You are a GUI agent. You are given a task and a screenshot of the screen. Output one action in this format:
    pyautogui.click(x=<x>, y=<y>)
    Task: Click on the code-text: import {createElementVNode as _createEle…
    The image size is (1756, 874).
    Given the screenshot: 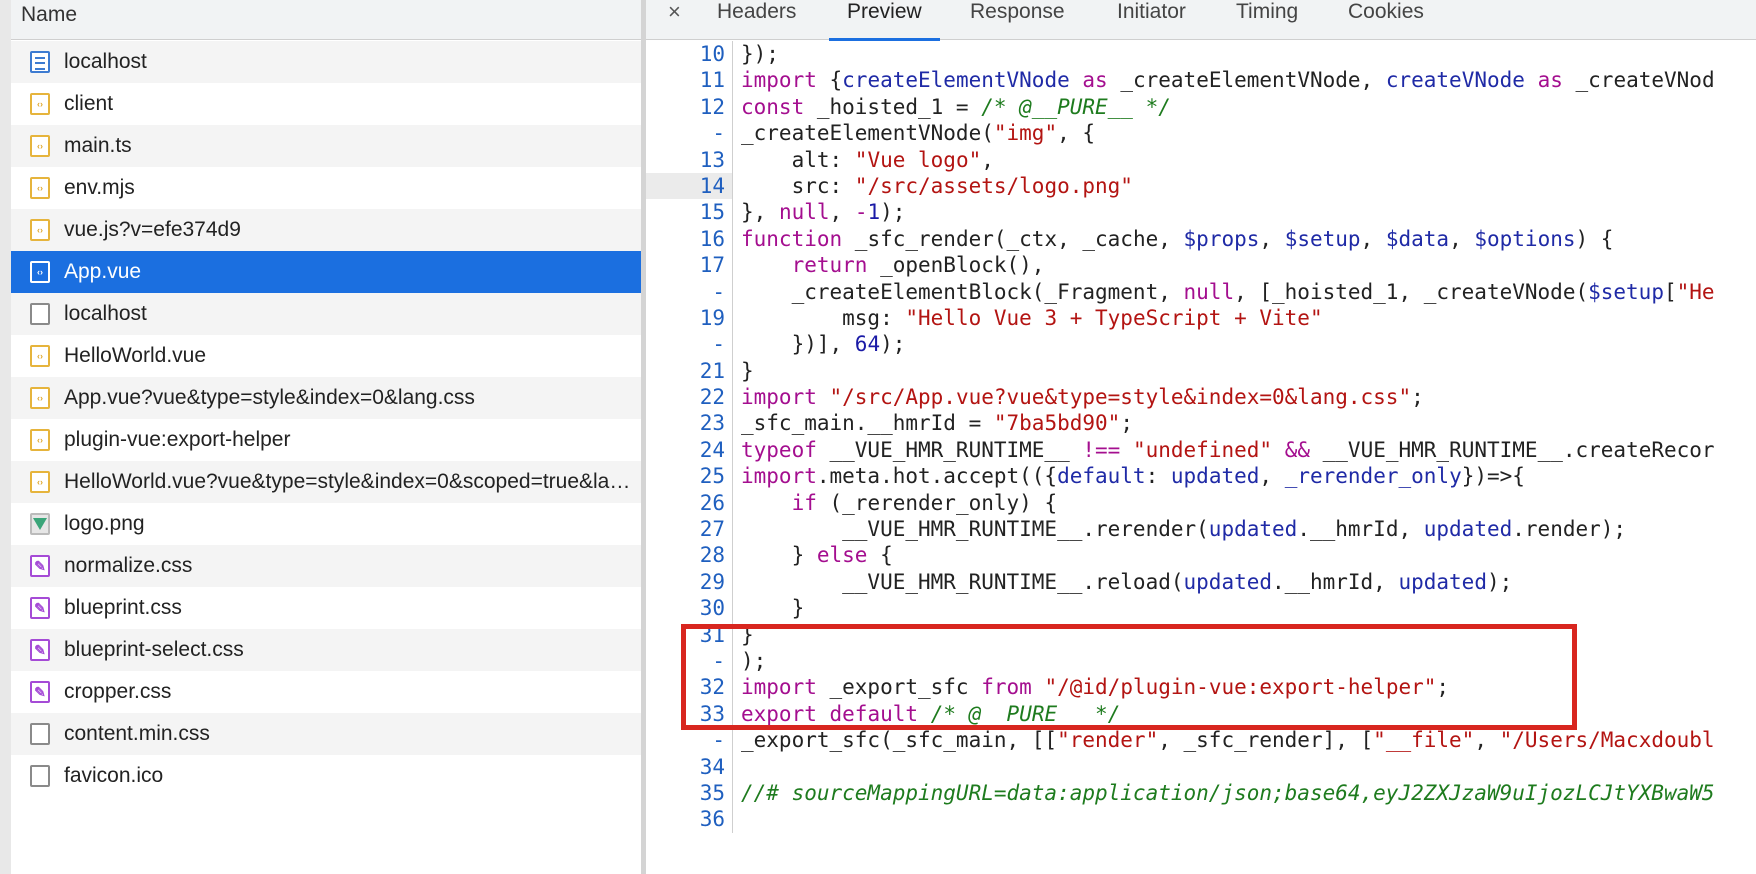 What is the action you would take?
    pyautogui.click(x=1224, y=80)
    